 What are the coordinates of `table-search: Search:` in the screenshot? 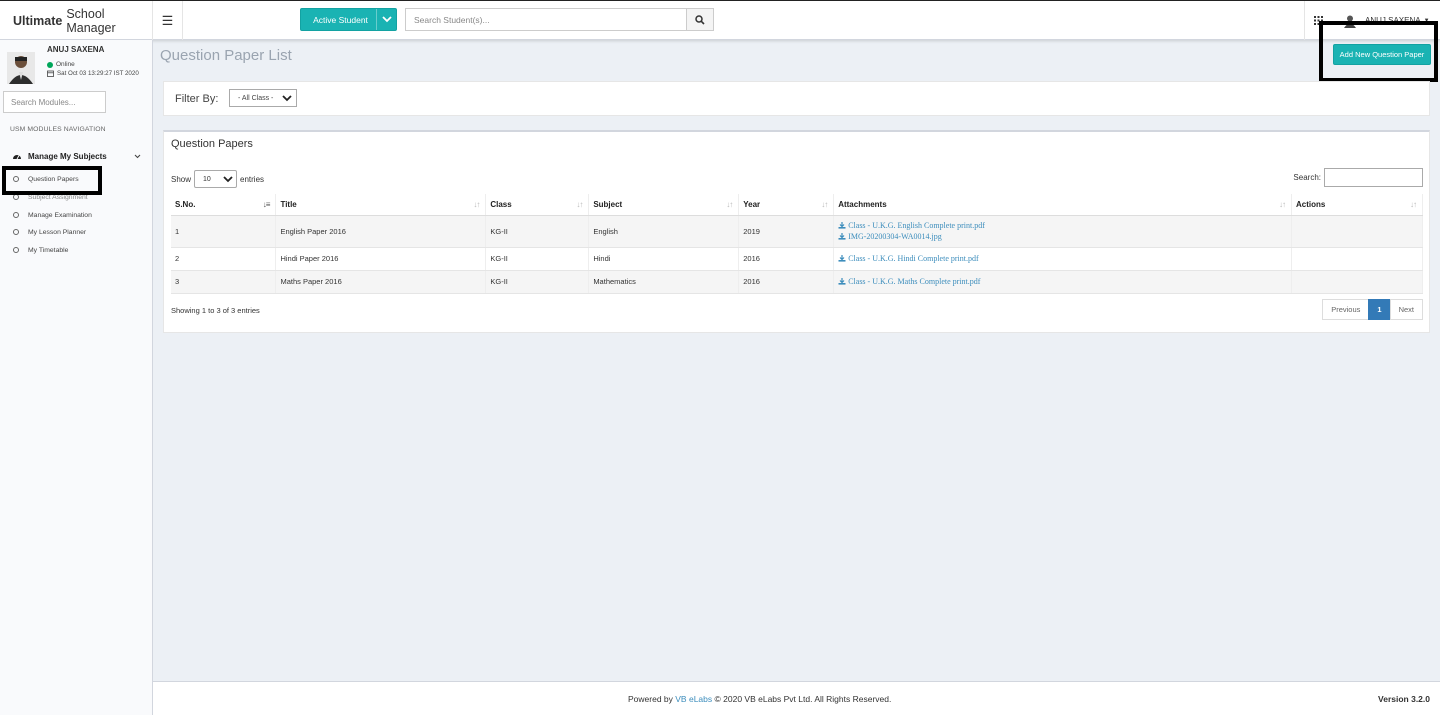 It's located at (1358, 177).